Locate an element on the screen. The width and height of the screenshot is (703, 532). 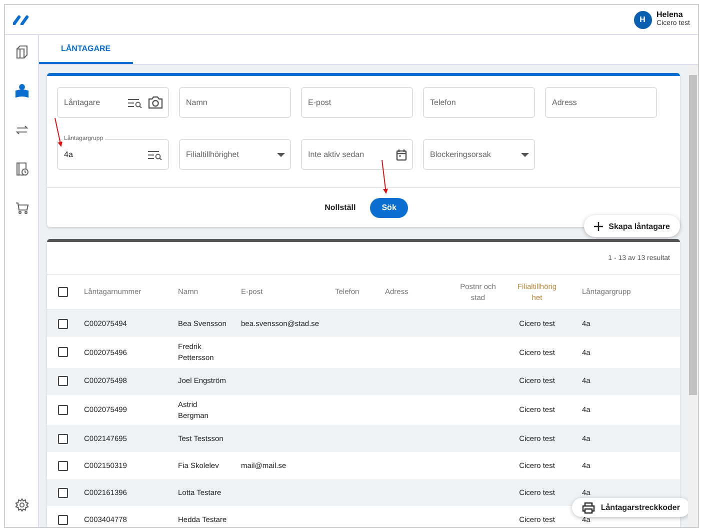
date-field: Inte aktiv sedan is located at coordinates (357, 154).